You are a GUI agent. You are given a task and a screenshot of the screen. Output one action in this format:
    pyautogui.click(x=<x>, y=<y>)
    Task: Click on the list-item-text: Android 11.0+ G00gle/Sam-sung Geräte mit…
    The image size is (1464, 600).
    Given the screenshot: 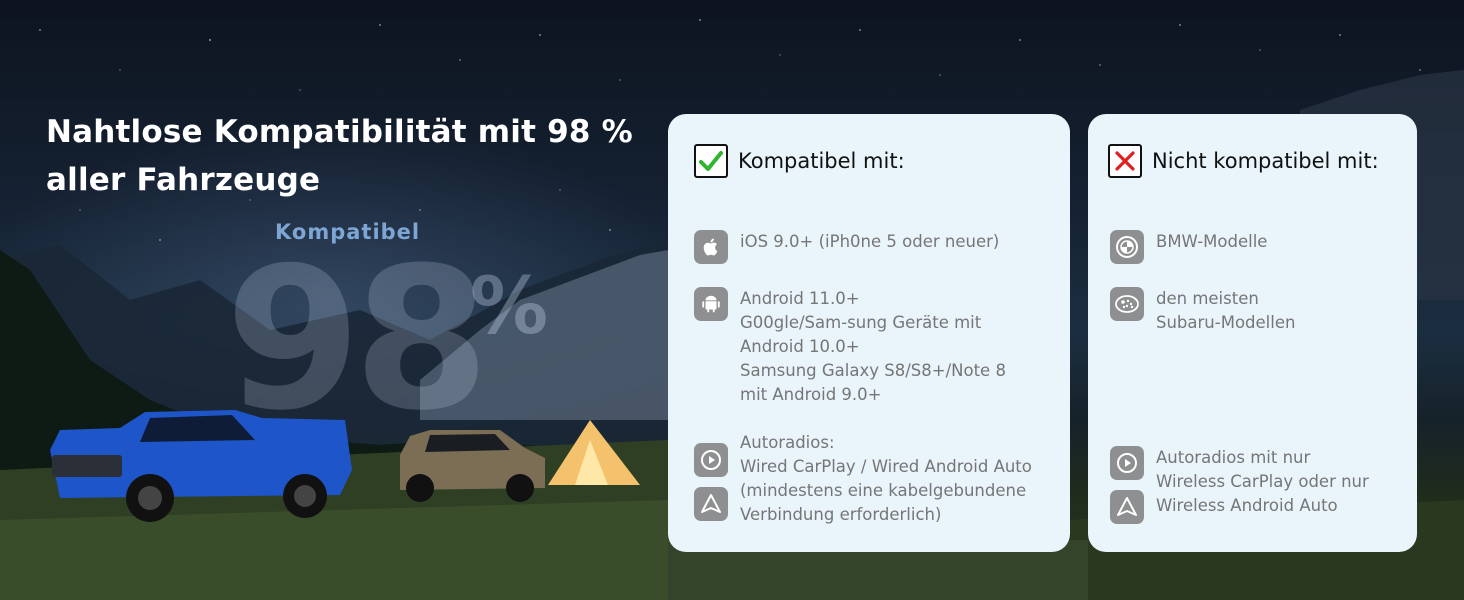 What is the action you would take?
    pyautogui.click(x=873, y=346)
    